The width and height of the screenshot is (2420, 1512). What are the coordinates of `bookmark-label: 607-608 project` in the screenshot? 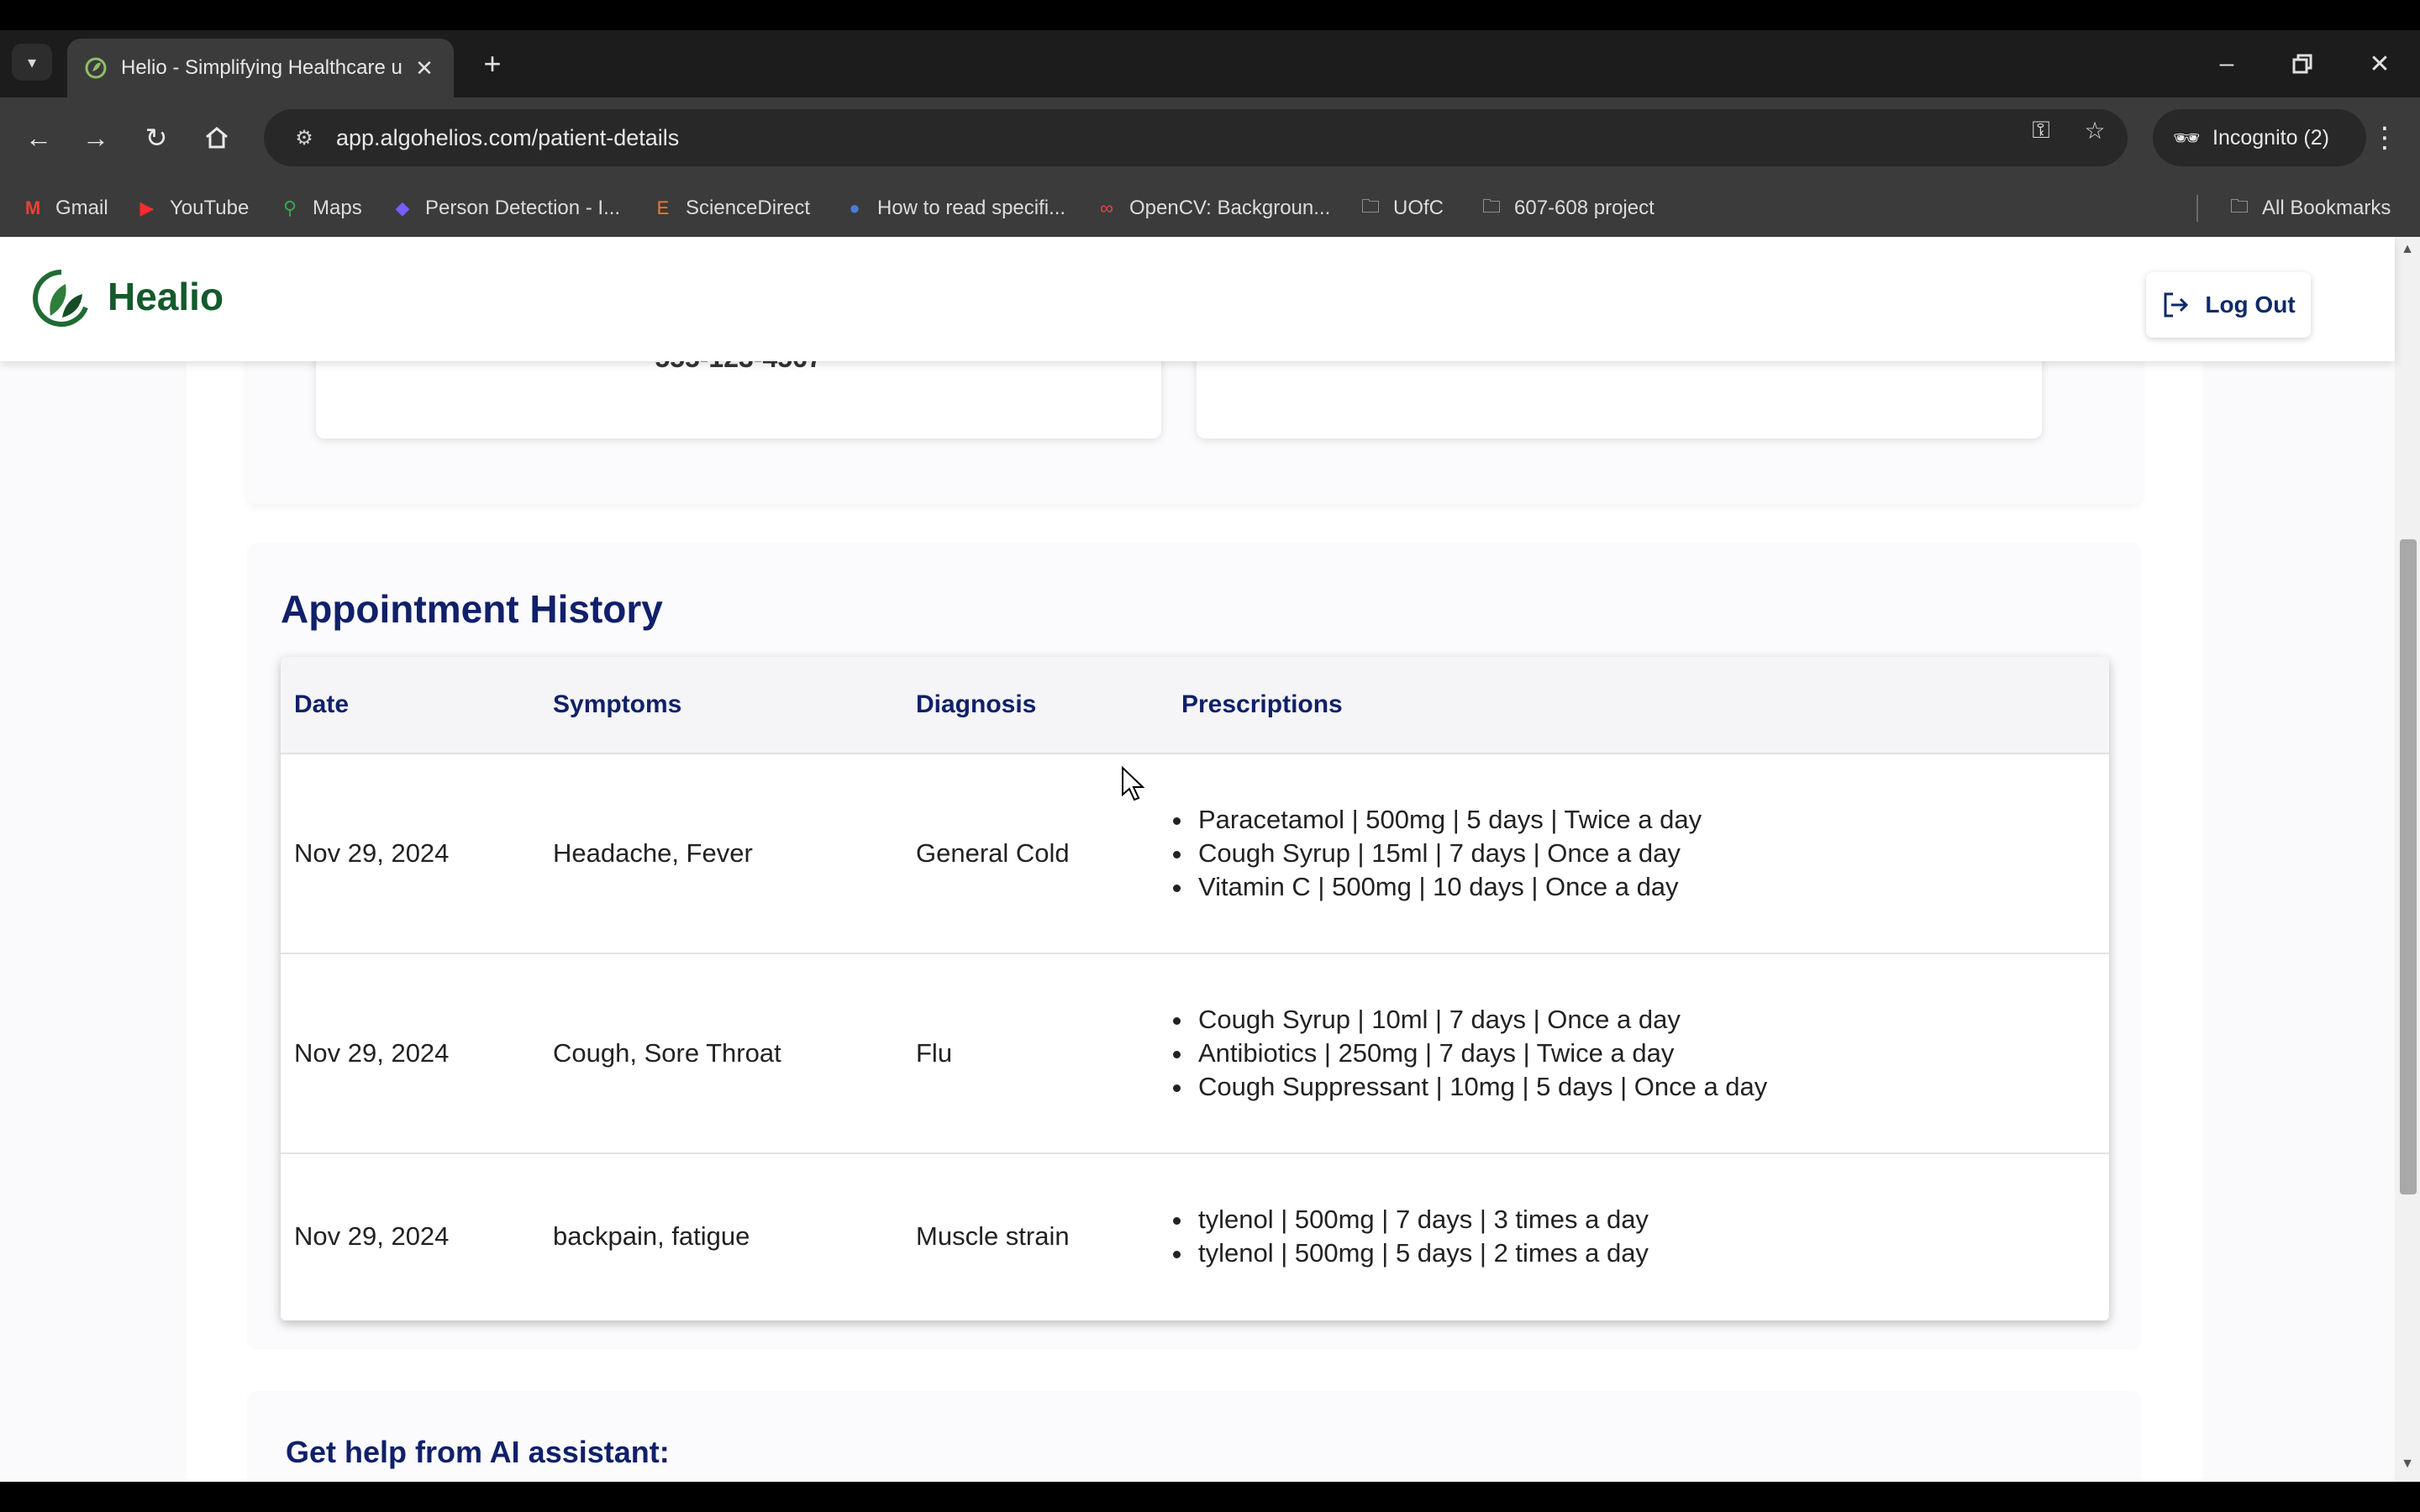 It's located at (1585, 208).